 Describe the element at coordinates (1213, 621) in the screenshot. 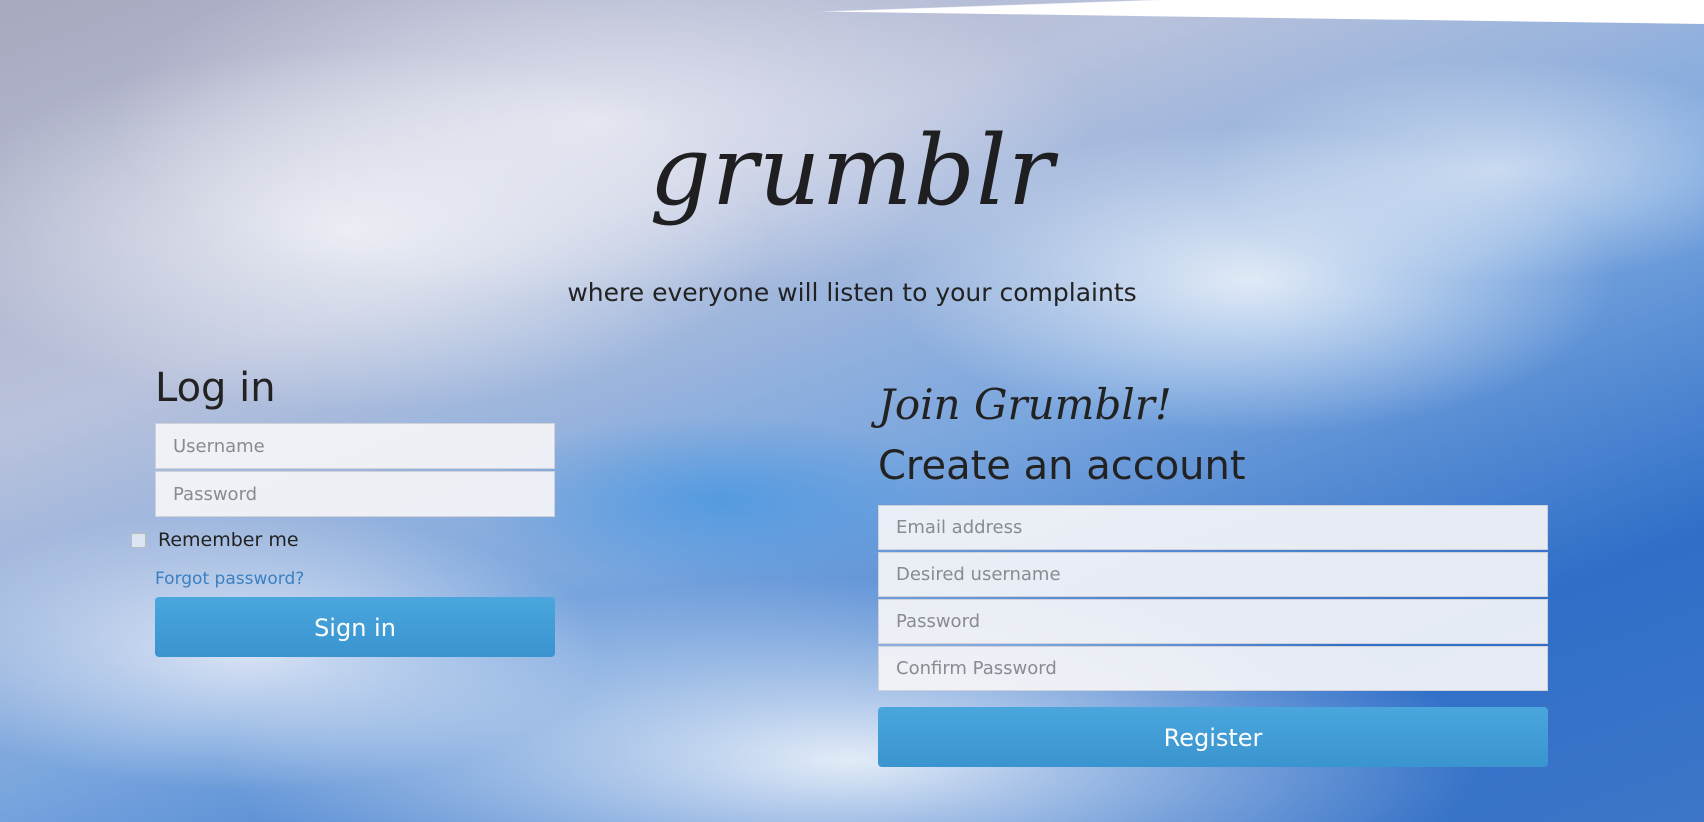

I see `register-password-field` at that location.